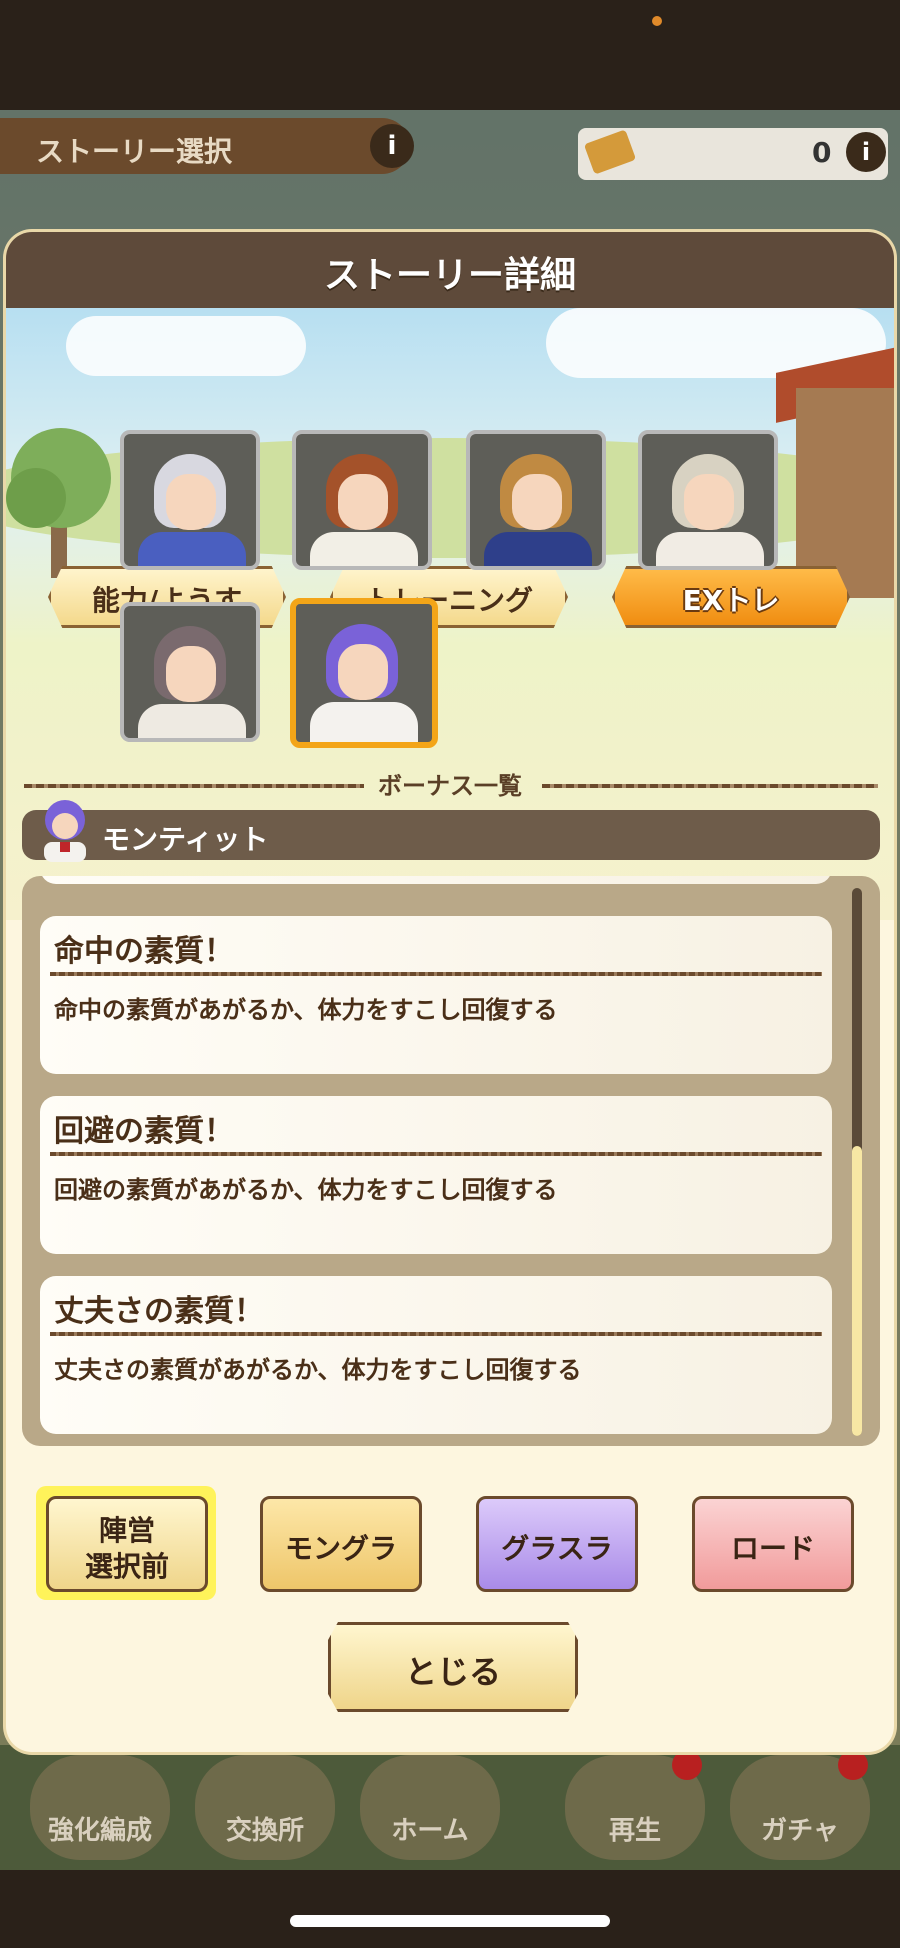 Image resolution: width=900 pixels, height=1948 pixels. Describe the element at coordinates (436, 880) in the screenshot. I see `list-item` at that location.